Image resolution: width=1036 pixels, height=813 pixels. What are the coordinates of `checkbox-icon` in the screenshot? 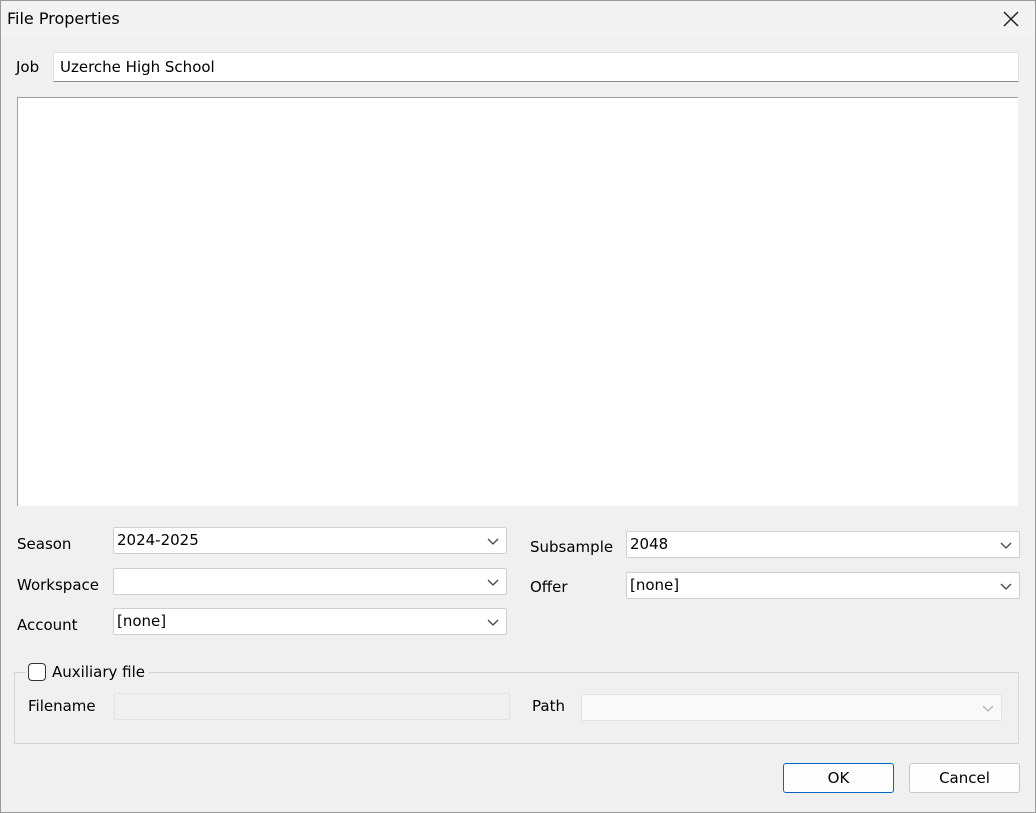 It's located at (37, 672).